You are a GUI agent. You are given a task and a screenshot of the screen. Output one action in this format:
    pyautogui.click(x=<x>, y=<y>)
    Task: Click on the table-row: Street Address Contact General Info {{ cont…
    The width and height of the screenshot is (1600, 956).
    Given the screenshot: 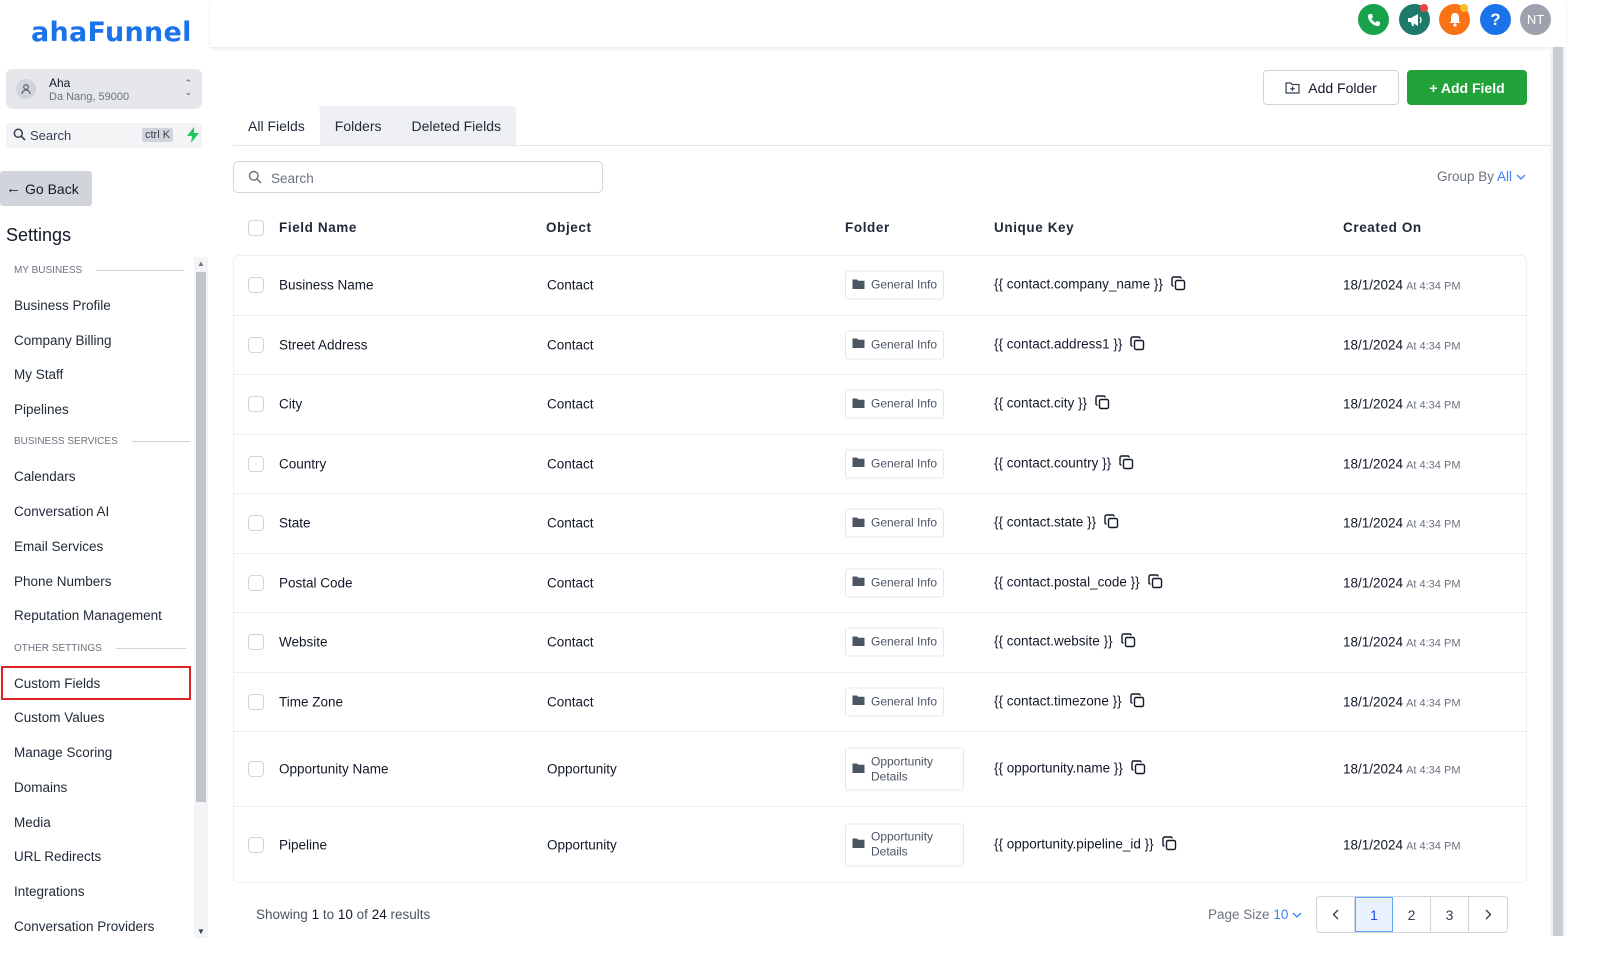 What is the action you would take?
    pyautogui.click(x=880, y=345)
    